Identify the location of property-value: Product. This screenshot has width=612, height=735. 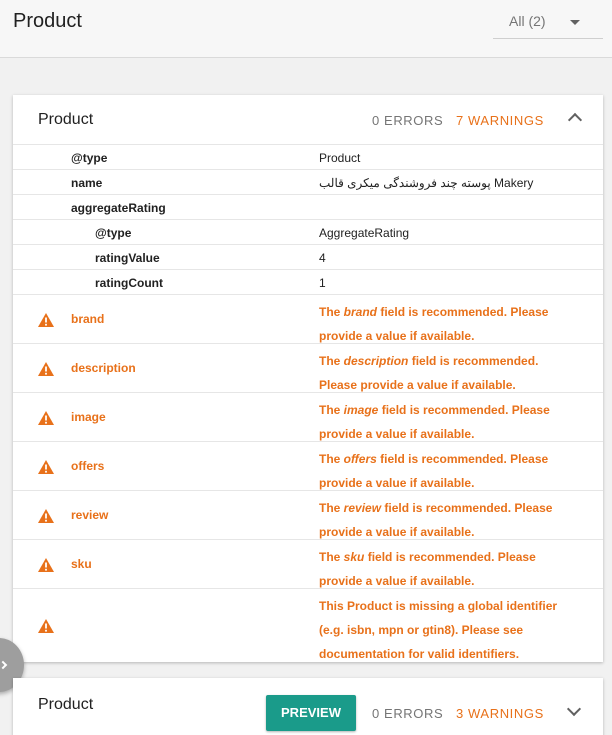
(340, 158).